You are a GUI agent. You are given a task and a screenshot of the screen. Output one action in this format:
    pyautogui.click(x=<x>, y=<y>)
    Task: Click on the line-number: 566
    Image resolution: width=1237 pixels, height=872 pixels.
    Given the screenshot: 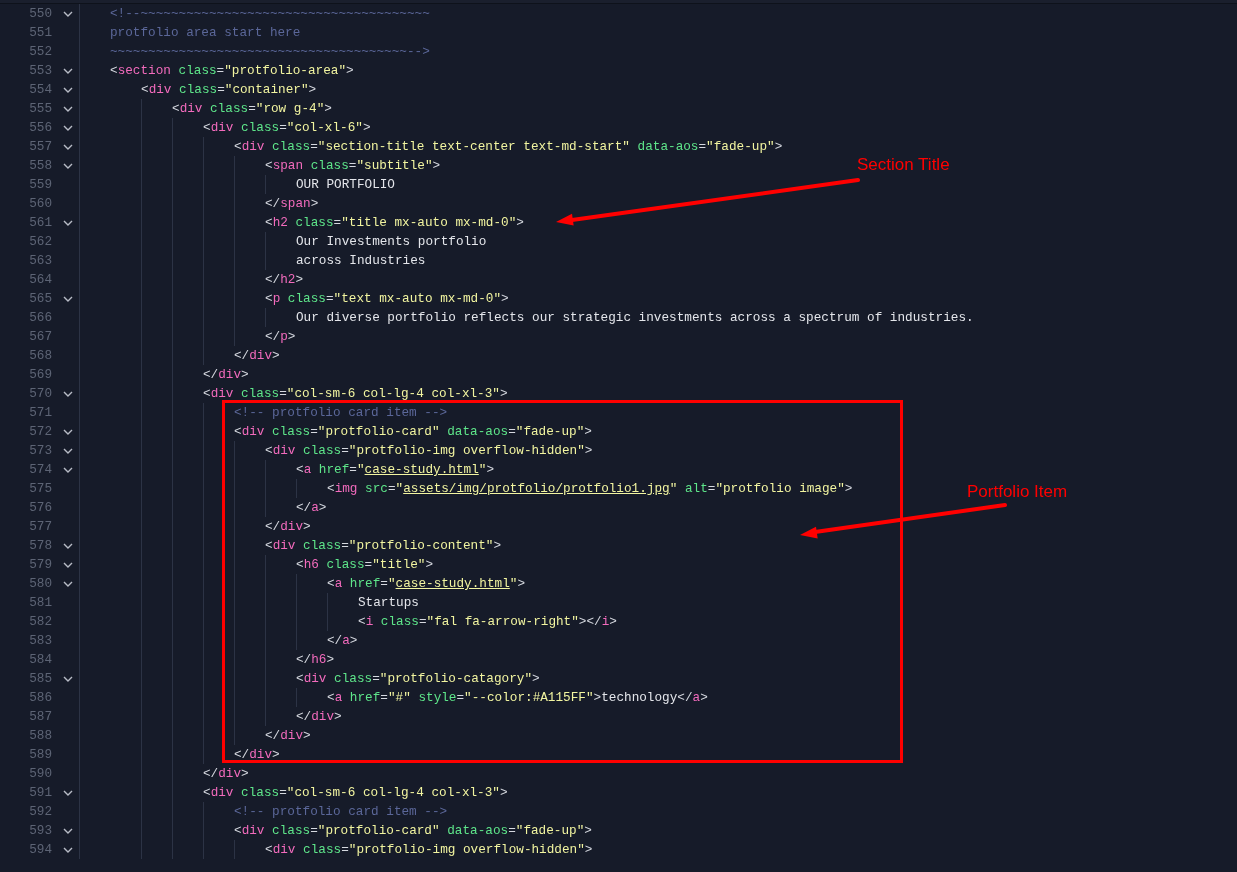 What is the action you would take?
    pyautogui.click(x=40, y=318)
    